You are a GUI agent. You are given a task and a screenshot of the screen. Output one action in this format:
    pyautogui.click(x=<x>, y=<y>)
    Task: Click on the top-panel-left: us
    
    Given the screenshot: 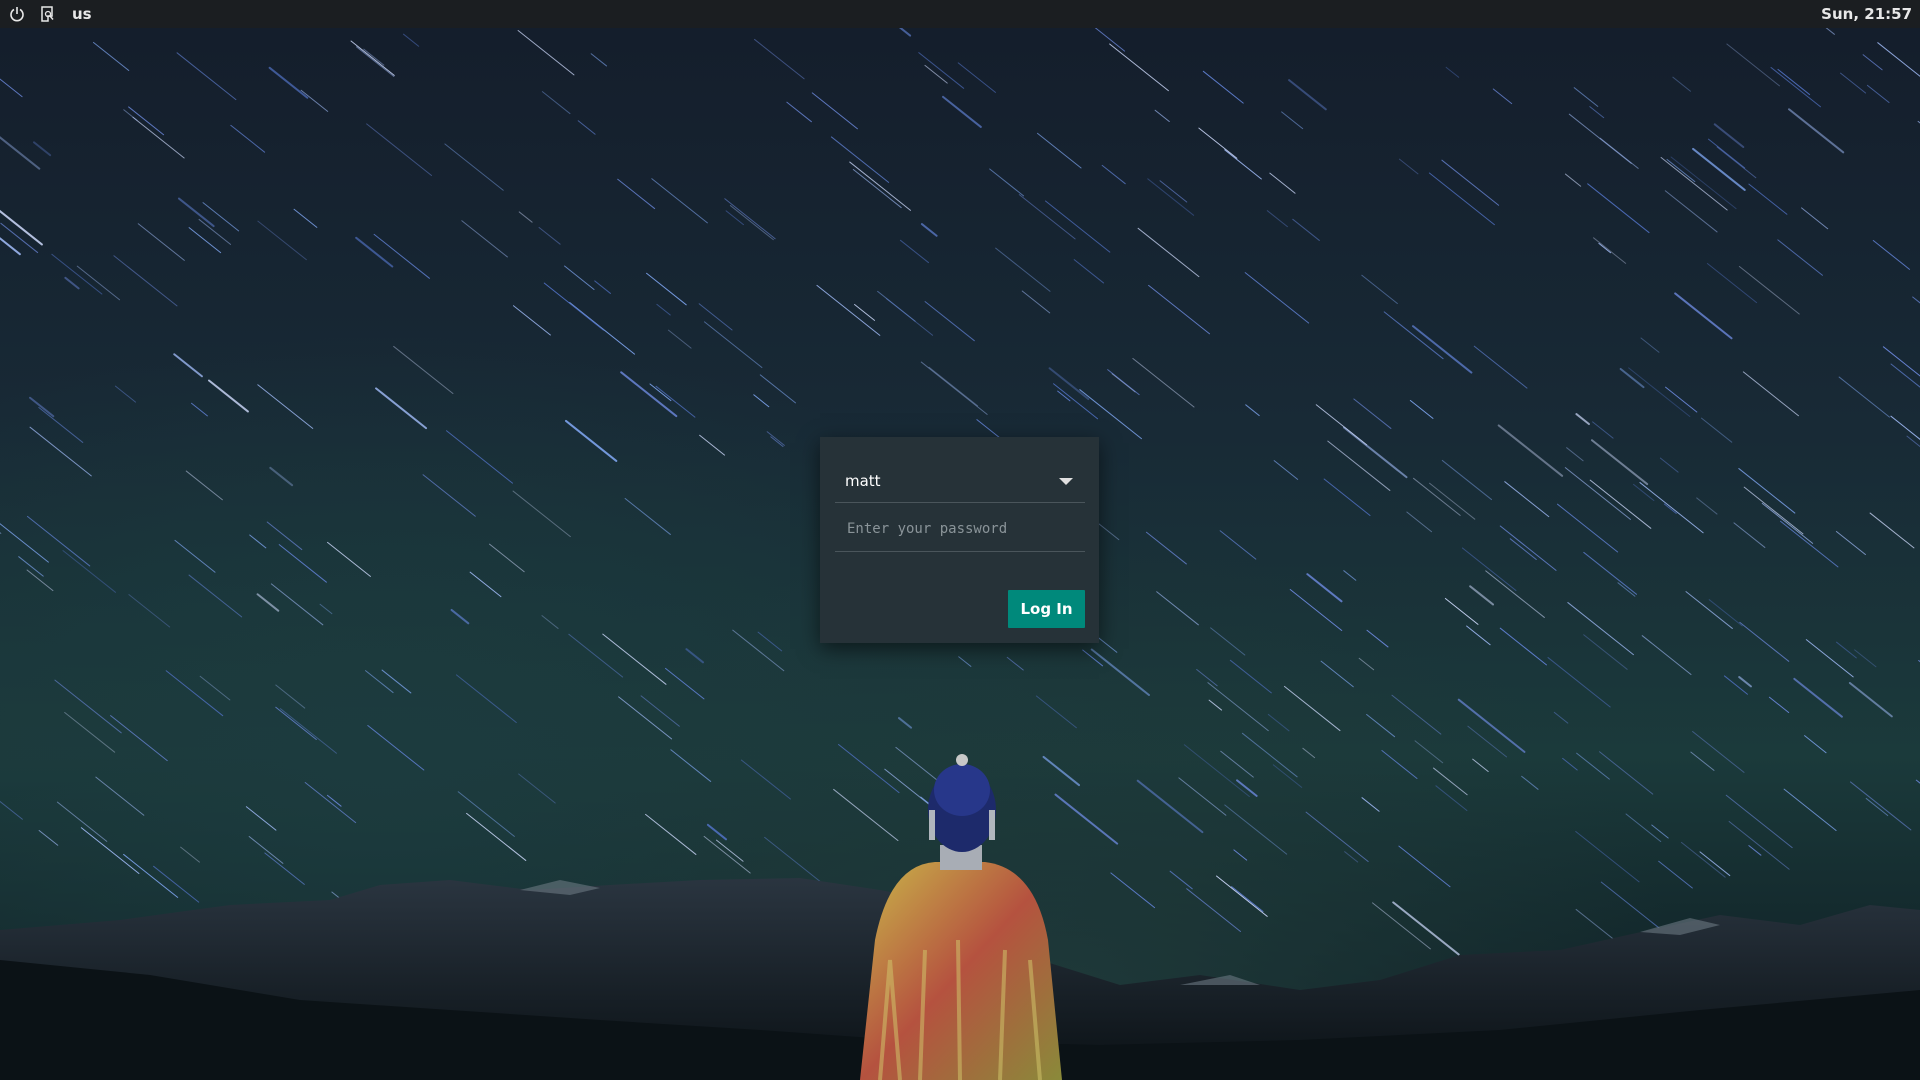 What is the action you would take?
    pyautogui.click(x=50, y=14)
    